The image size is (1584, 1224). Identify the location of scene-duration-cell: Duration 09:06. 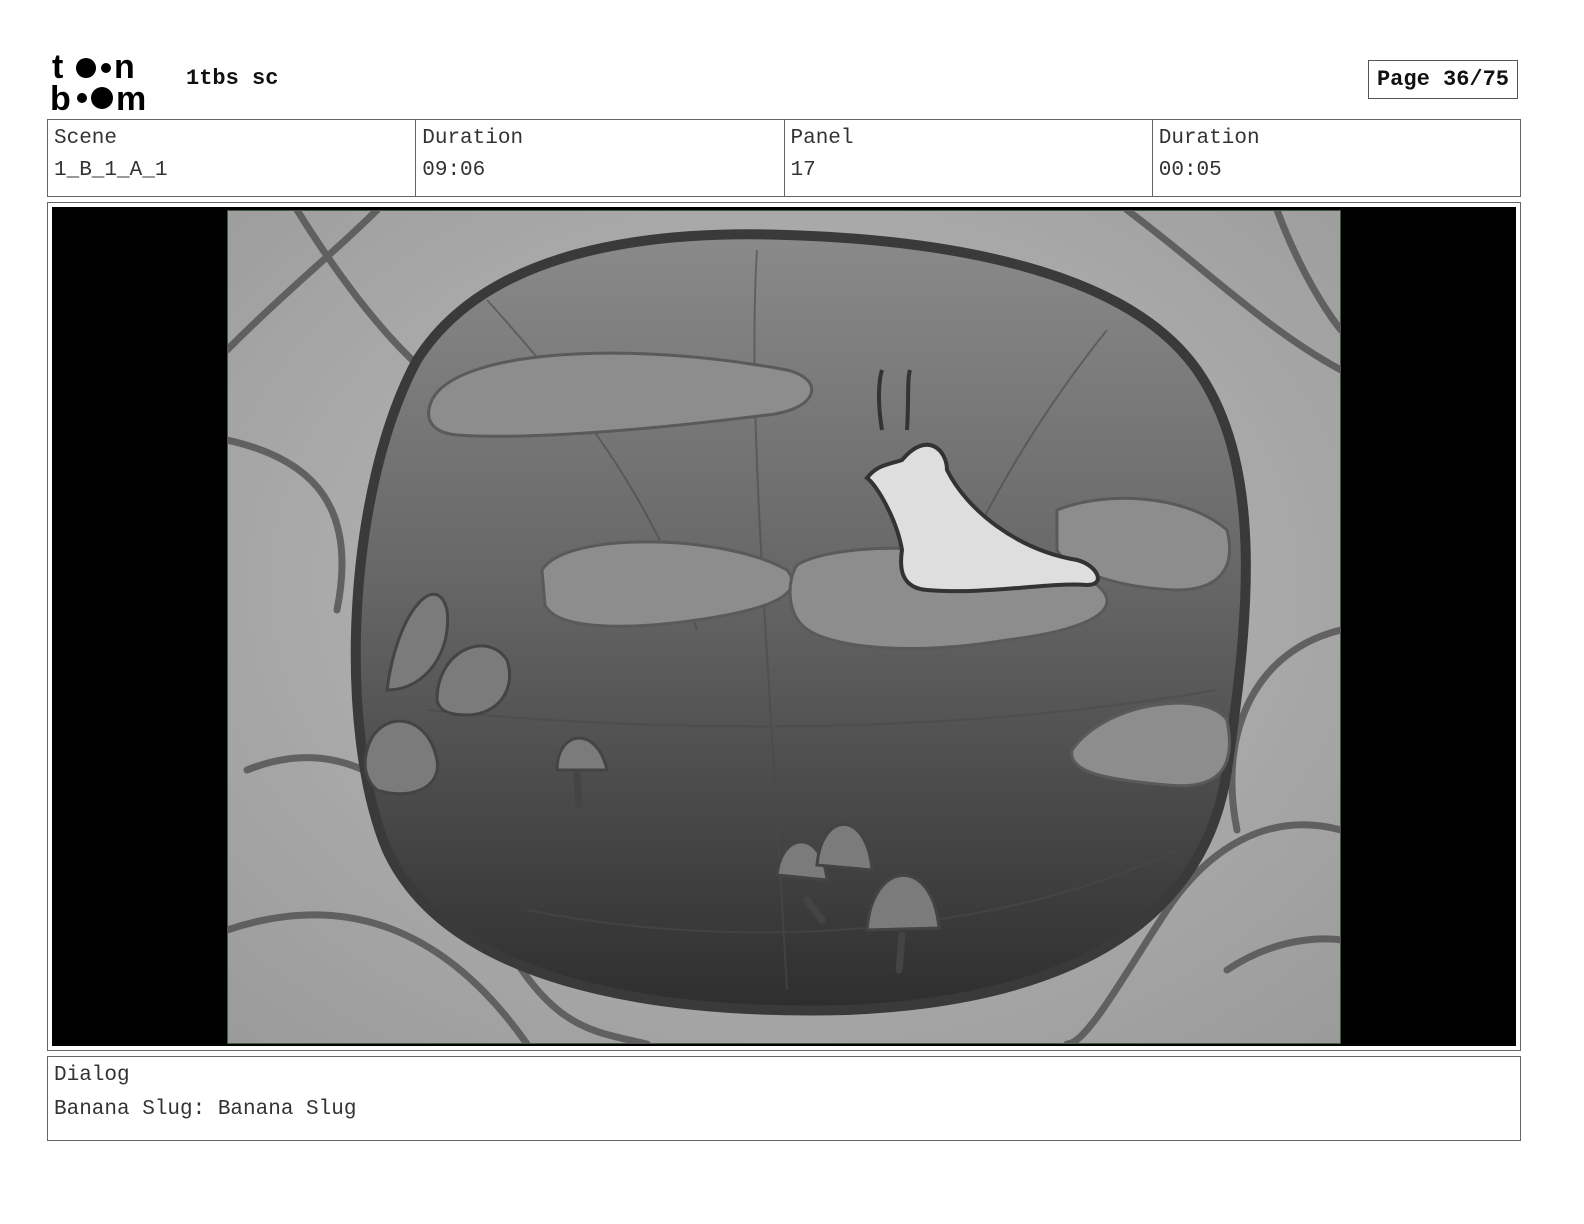
(599, 158).